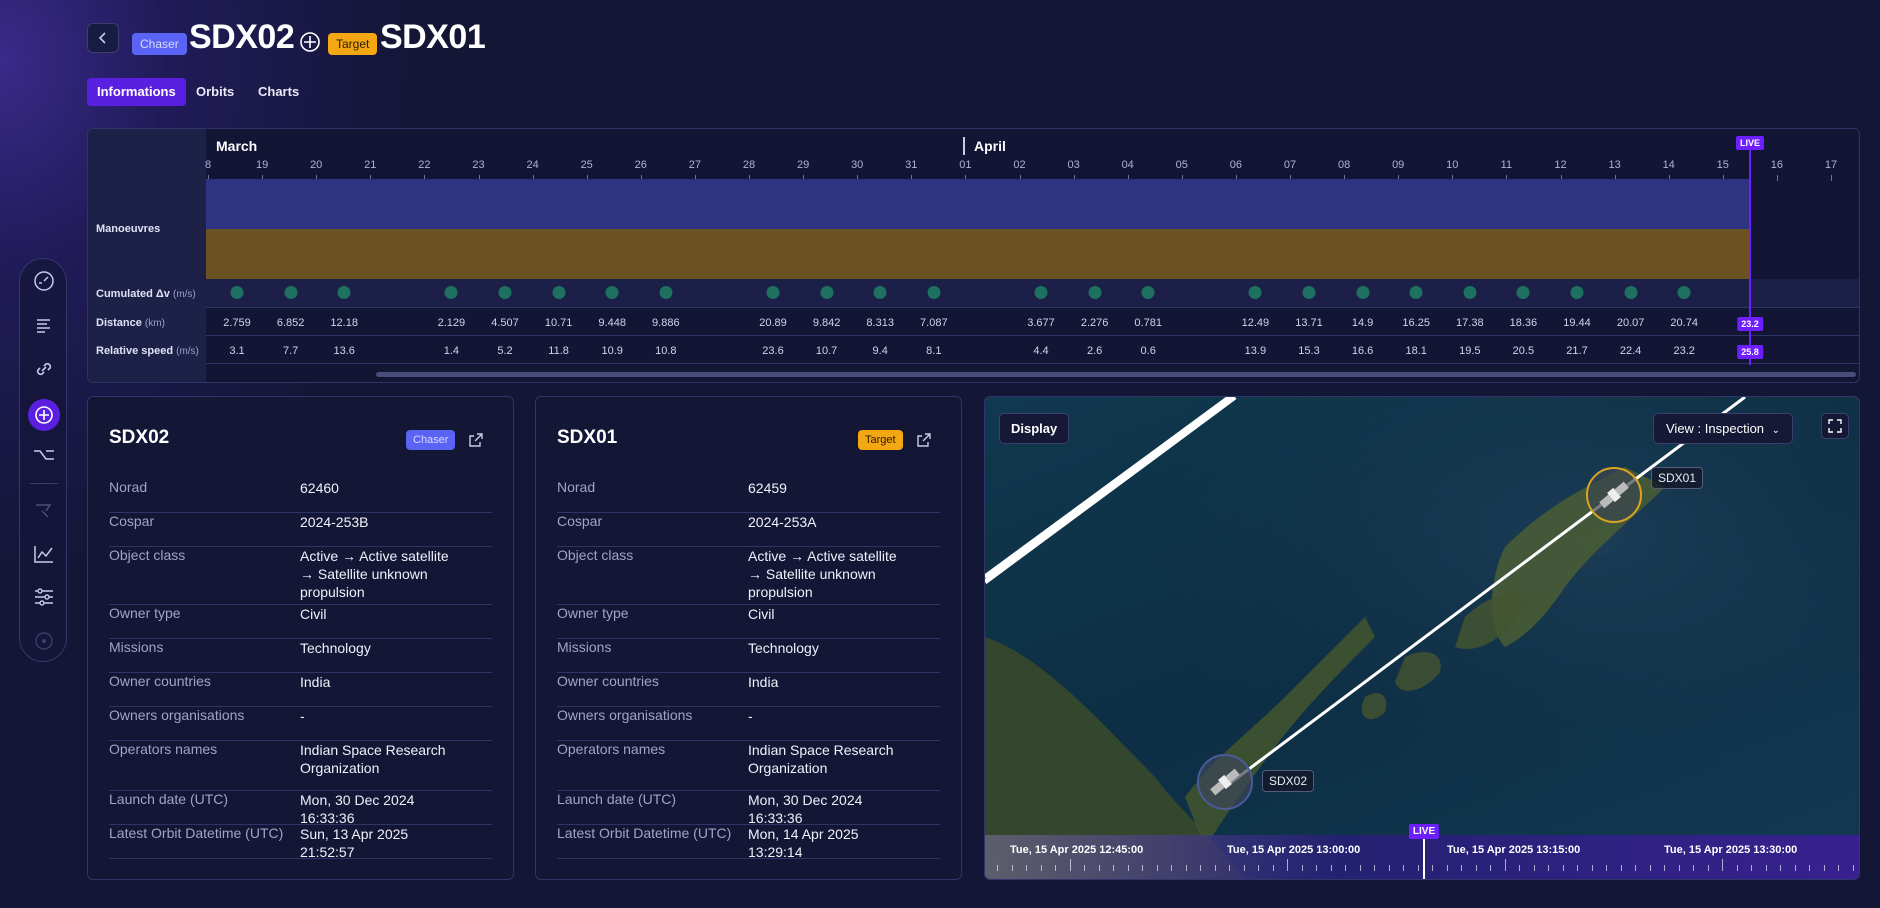 This screenshot has height=908, width=1880. Describe the element at coordinates (1094, 351) in the screenshot. I see `speed-value: 2.6` at that location.